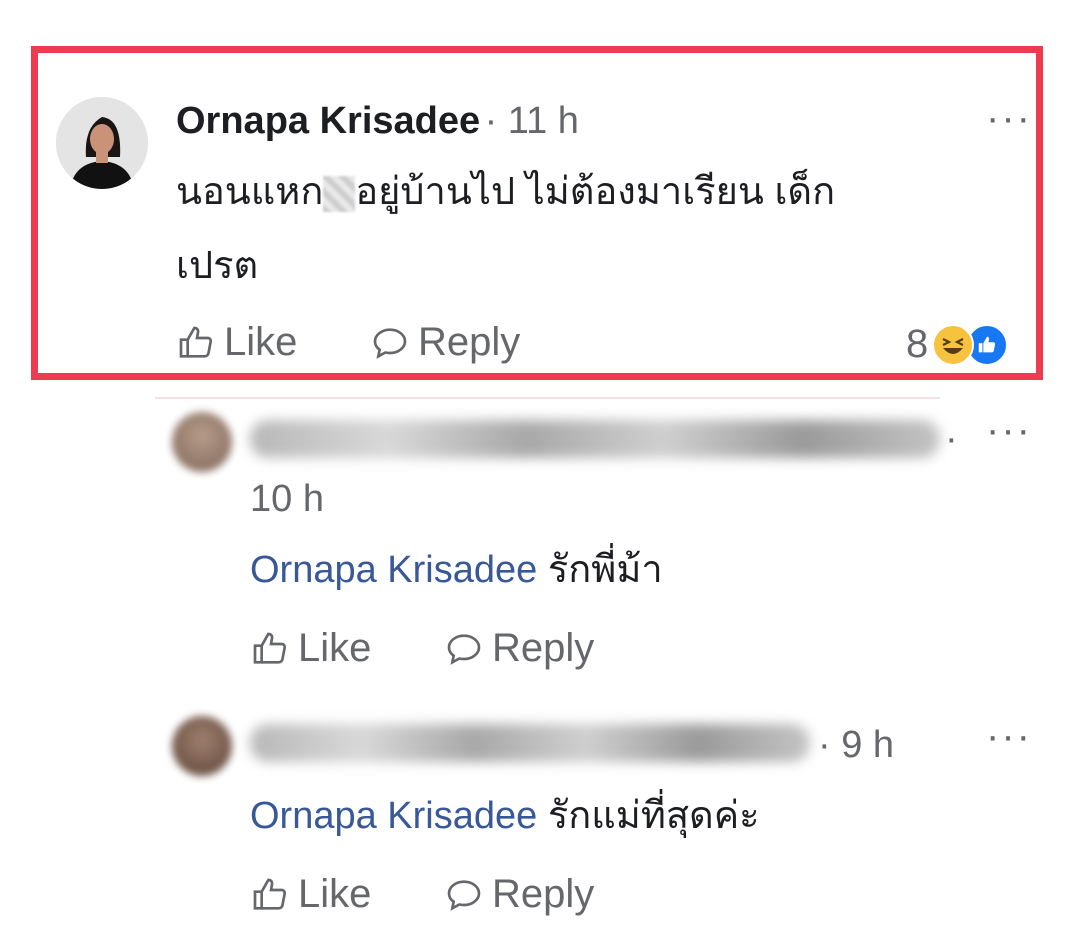  What do you see at coordinates (856, 745) in the screenshot?
I see `reply-time: · 9 h` at bounding box center [856, 745].